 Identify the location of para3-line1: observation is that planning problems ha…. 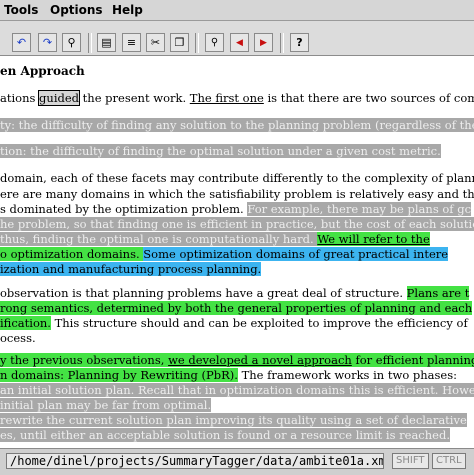
(235, 293).